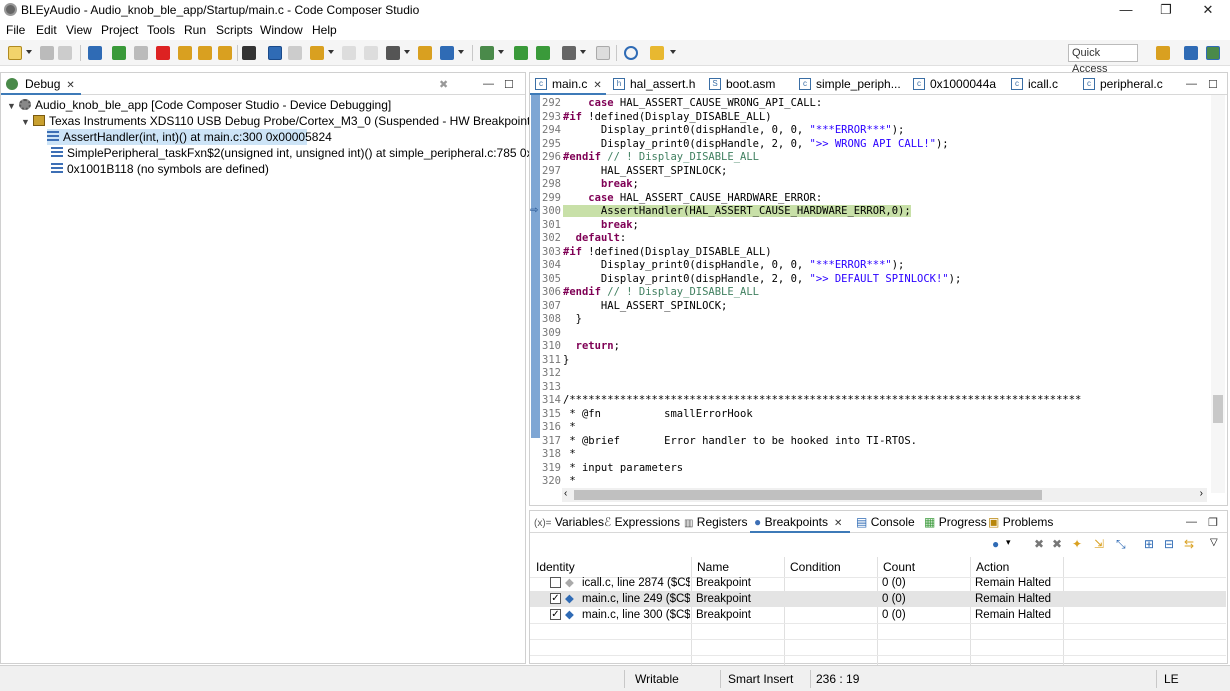 The image size is (1230, 691). Describe the element at coordinates (1191, 53) in the screenshot. I see `ccs-edit-perspective-icon` at that location.